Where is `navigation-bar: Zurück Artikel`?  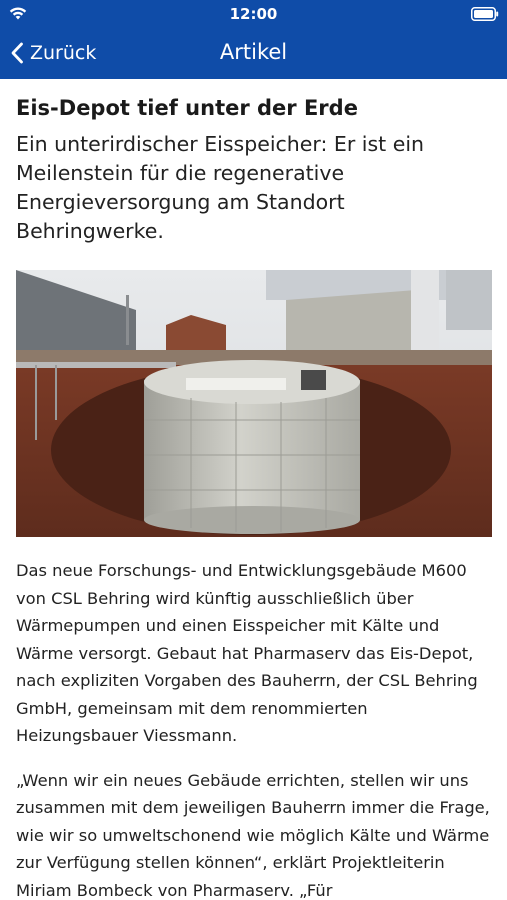 navigation-bar: Zurück Artikel is located at coordinates (253, 53).